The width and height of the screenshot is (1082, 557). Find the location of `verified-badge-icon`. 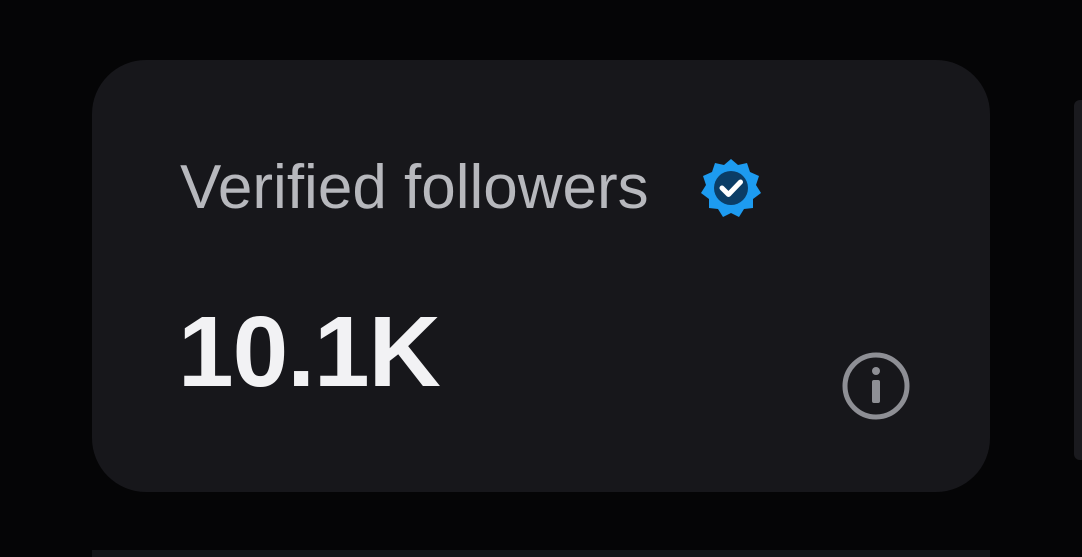

verified-badge-icon is located at coordinates (731, 188).